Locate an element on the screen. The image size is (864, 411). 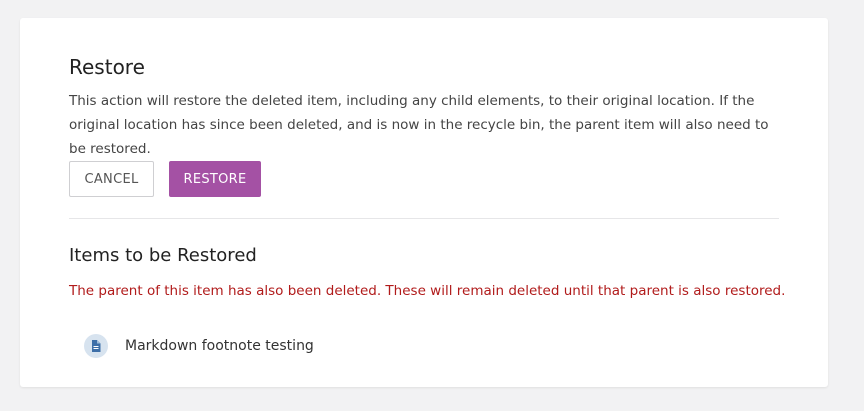
document-icon is located at coordinates (96, 346).